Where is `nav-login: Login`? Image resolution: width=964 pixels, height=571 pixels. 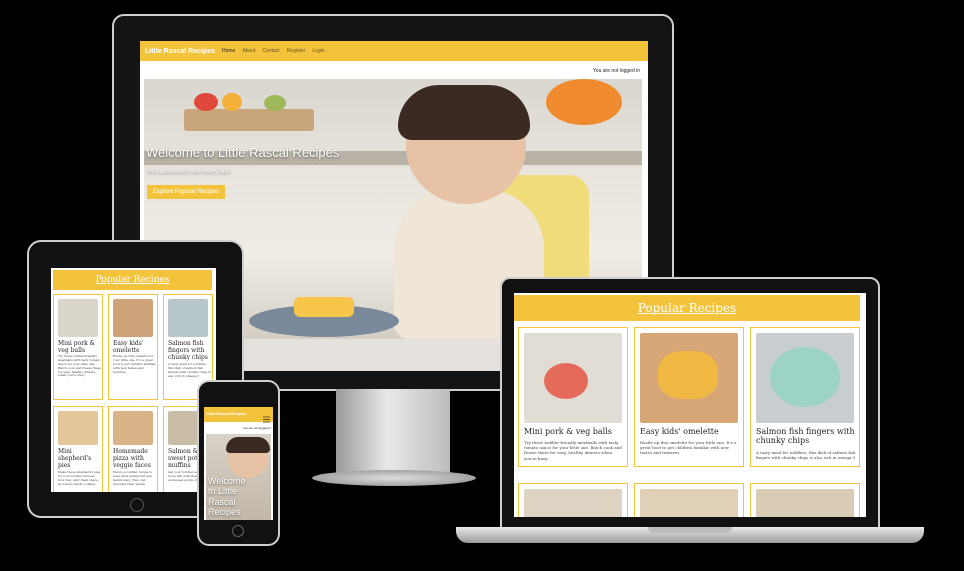 nav-login: Login is located at coordinates (318, 51).